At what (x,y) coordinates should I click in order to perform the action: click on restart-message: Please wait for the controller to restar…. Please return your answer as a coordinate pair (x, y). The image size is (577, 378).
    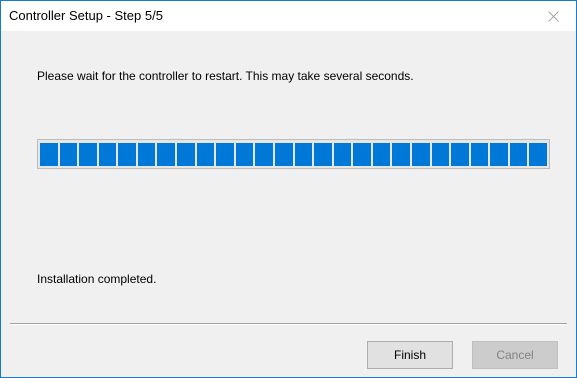
    Looking at the image, I should click on (225, 76).